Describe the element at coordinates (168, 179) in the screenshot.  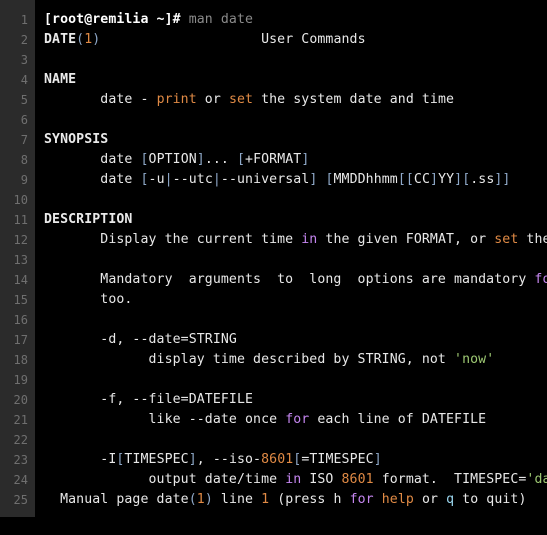
I see `code-token: |` at that location.